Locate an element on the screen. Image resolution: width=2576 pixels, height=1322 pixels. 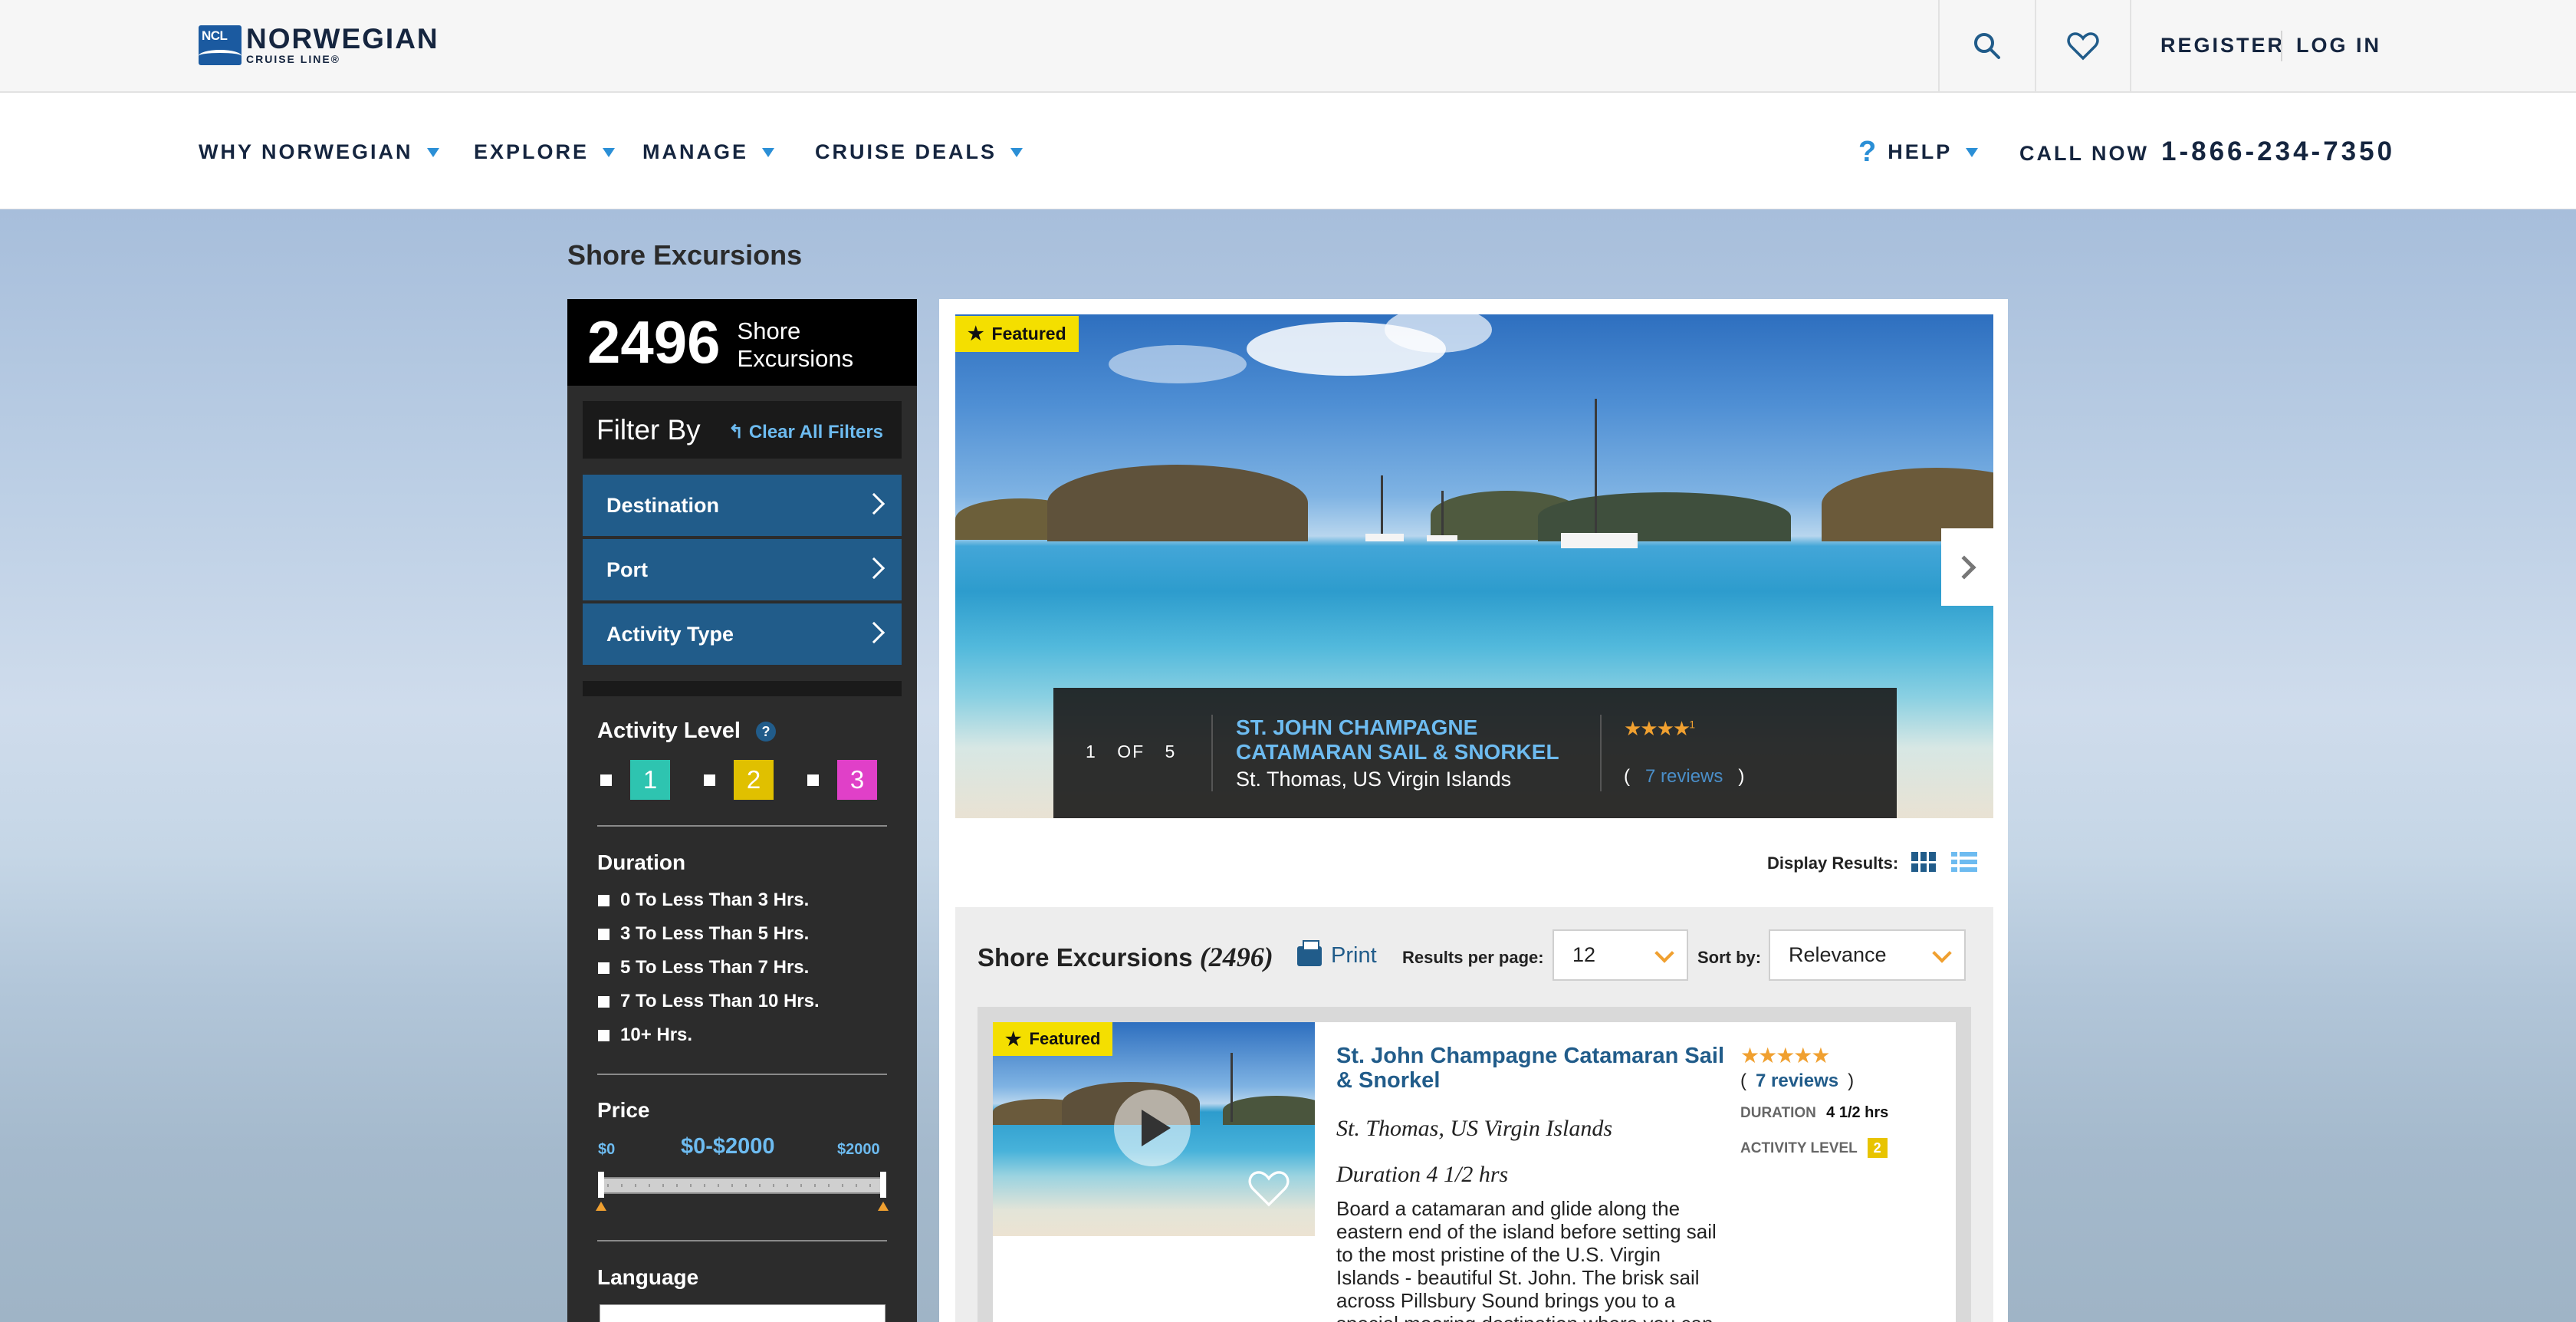
clear-all-filters-link: ↰ Clear All Filters is located at coordinates (806, 432).